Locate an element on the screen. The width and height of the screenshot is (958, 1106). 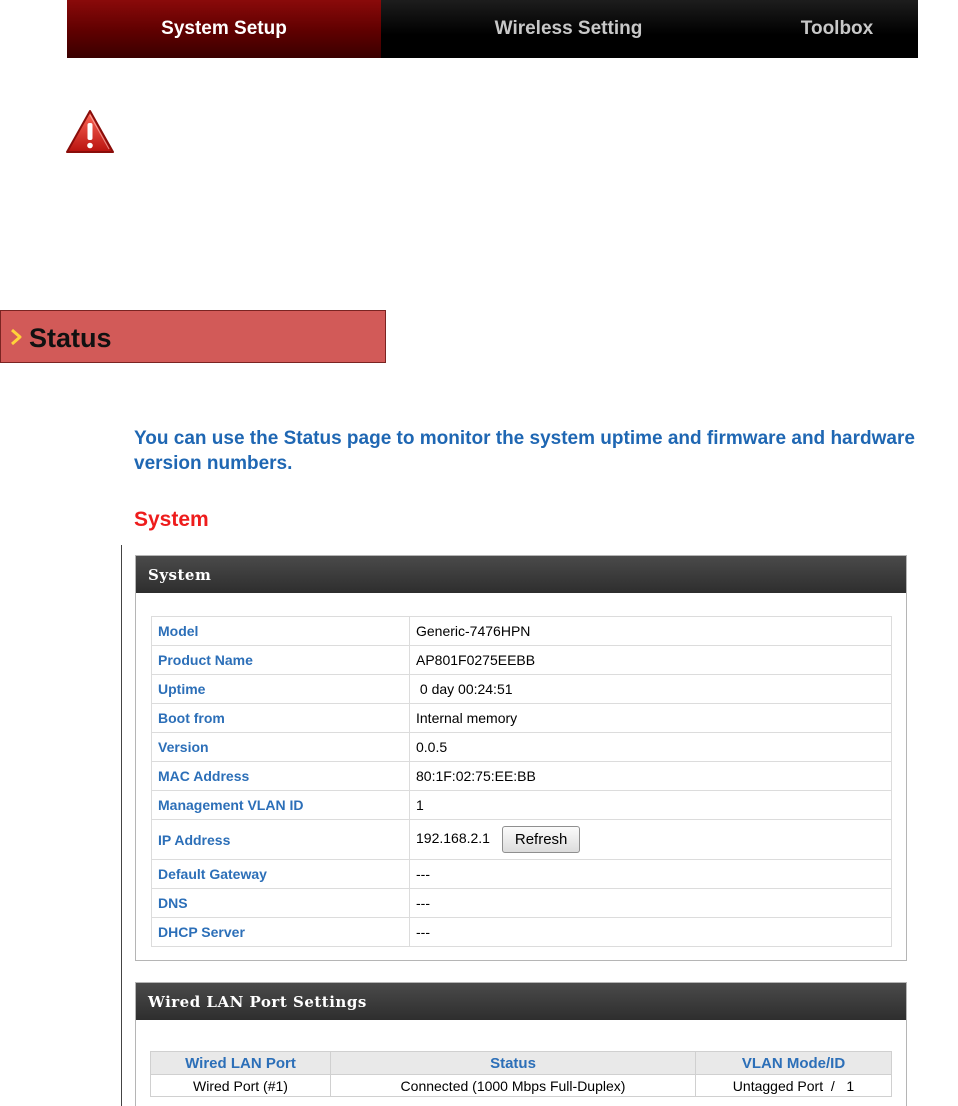
table-row: MAC Address 80:1F:02:75:EE:BB is located at coordinates (521, 776).